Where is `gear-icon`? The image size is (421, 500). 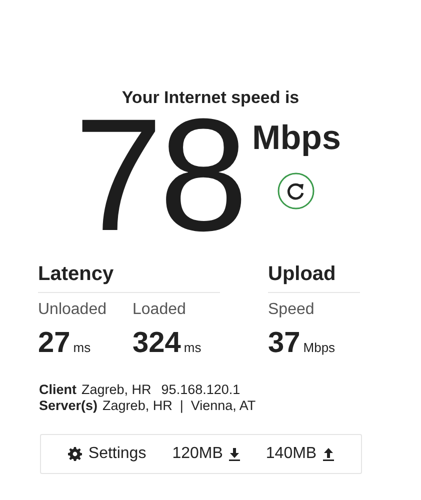
gear-icon is located at coordinates (75, 454).